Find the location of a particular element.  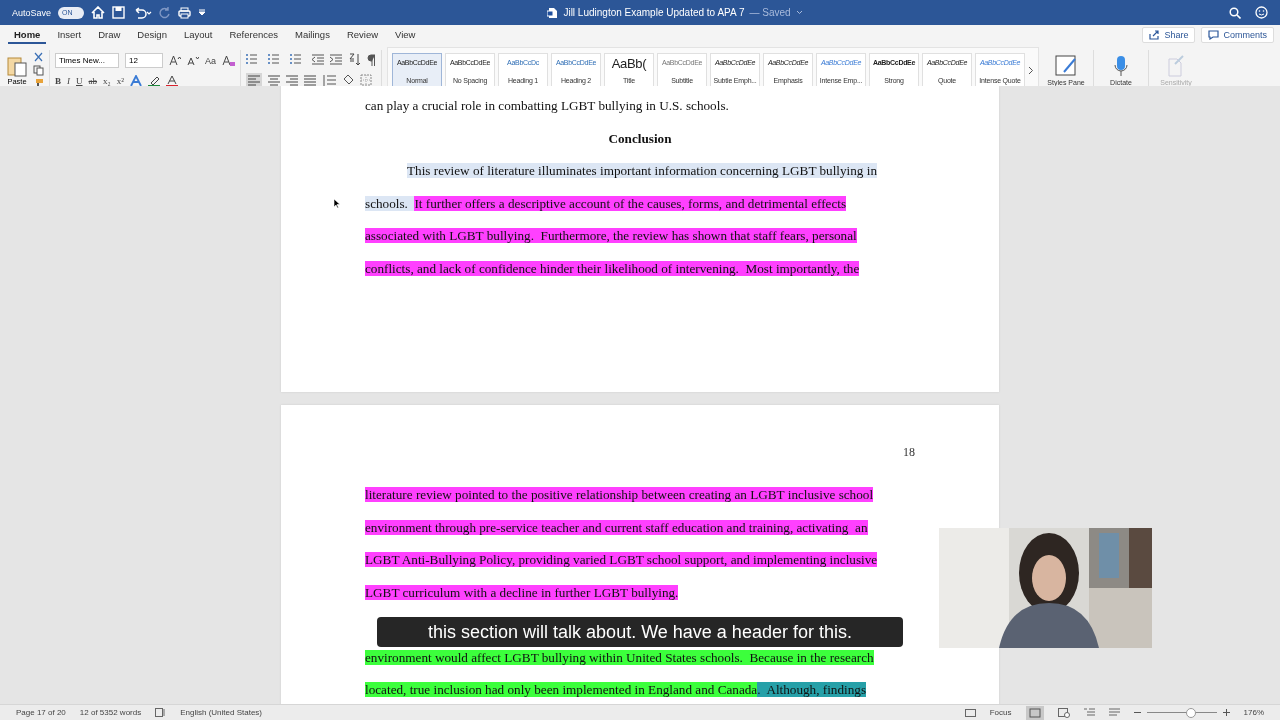

format-button: B is located at coordinates (58, 81).